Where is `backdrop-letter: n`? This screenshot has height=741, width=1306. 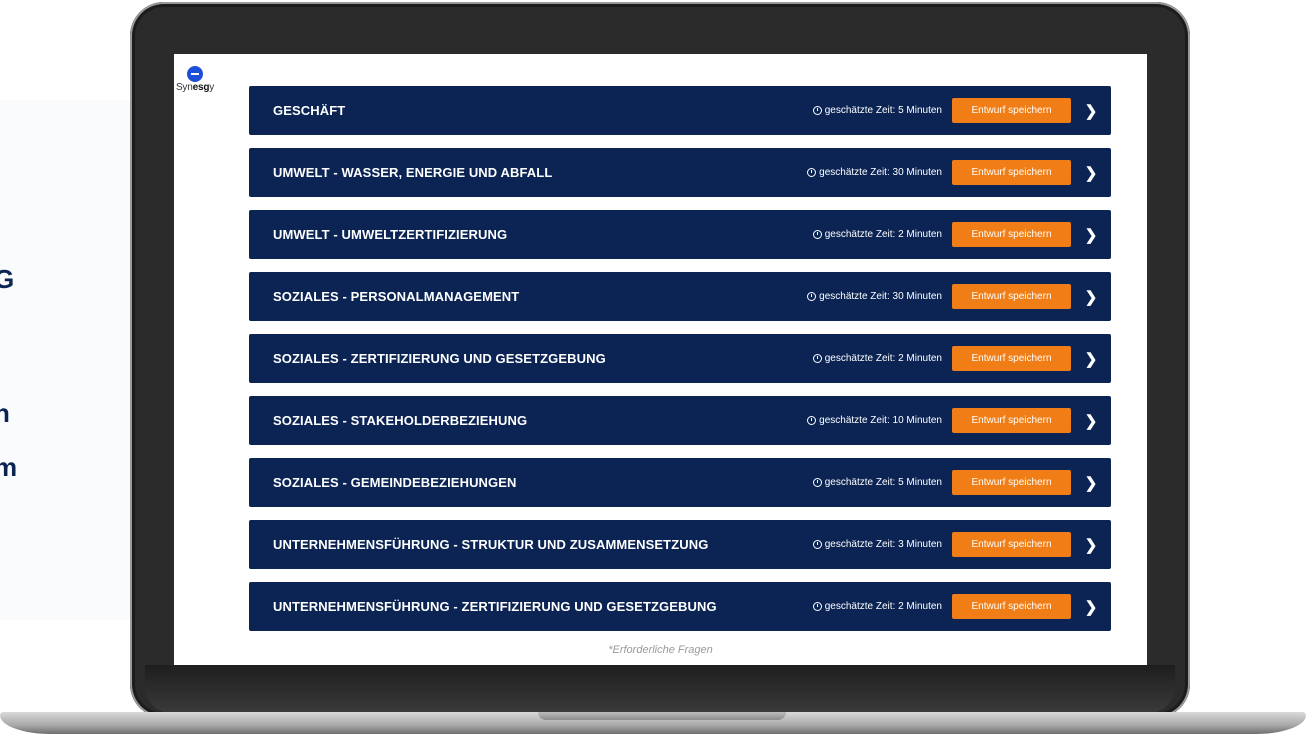 backdrop-letter: n is located at coordinates (5, 413).